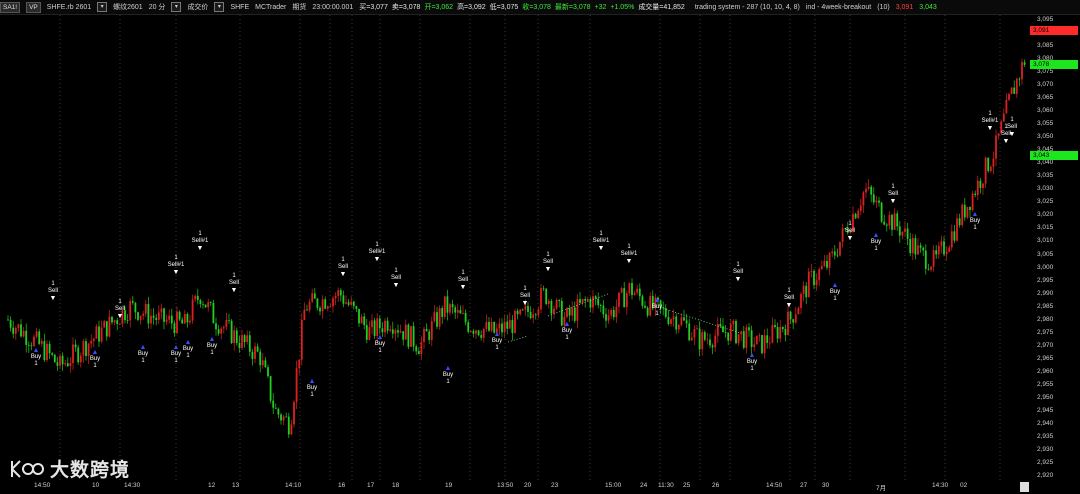  What do you see at coordinates (1054, 64) in the screenshot?
I see `last-price-badge: 3,078` at bounding box center [1054, 64].